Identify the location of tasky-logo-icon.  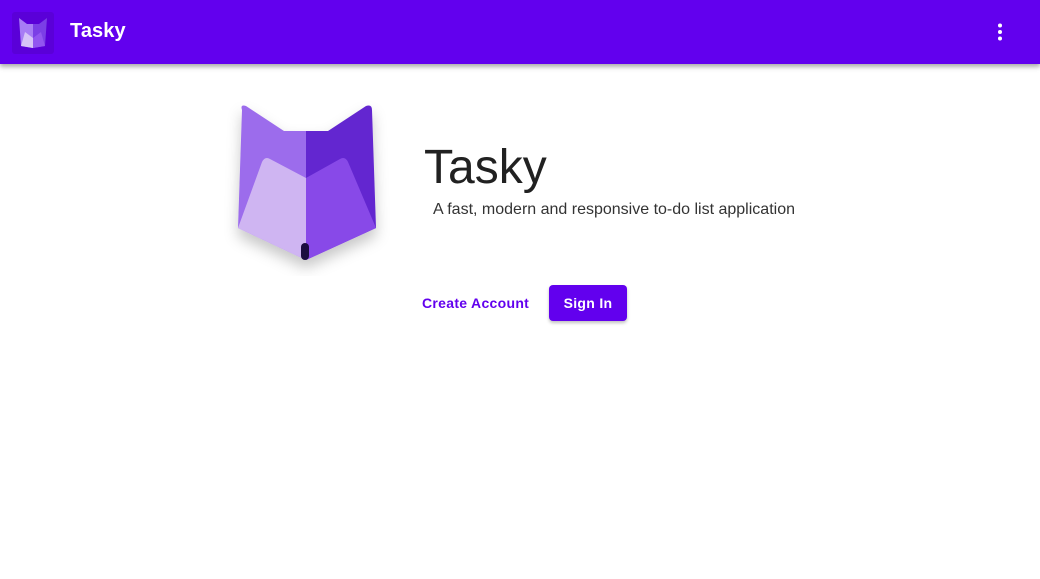
(33, 33).